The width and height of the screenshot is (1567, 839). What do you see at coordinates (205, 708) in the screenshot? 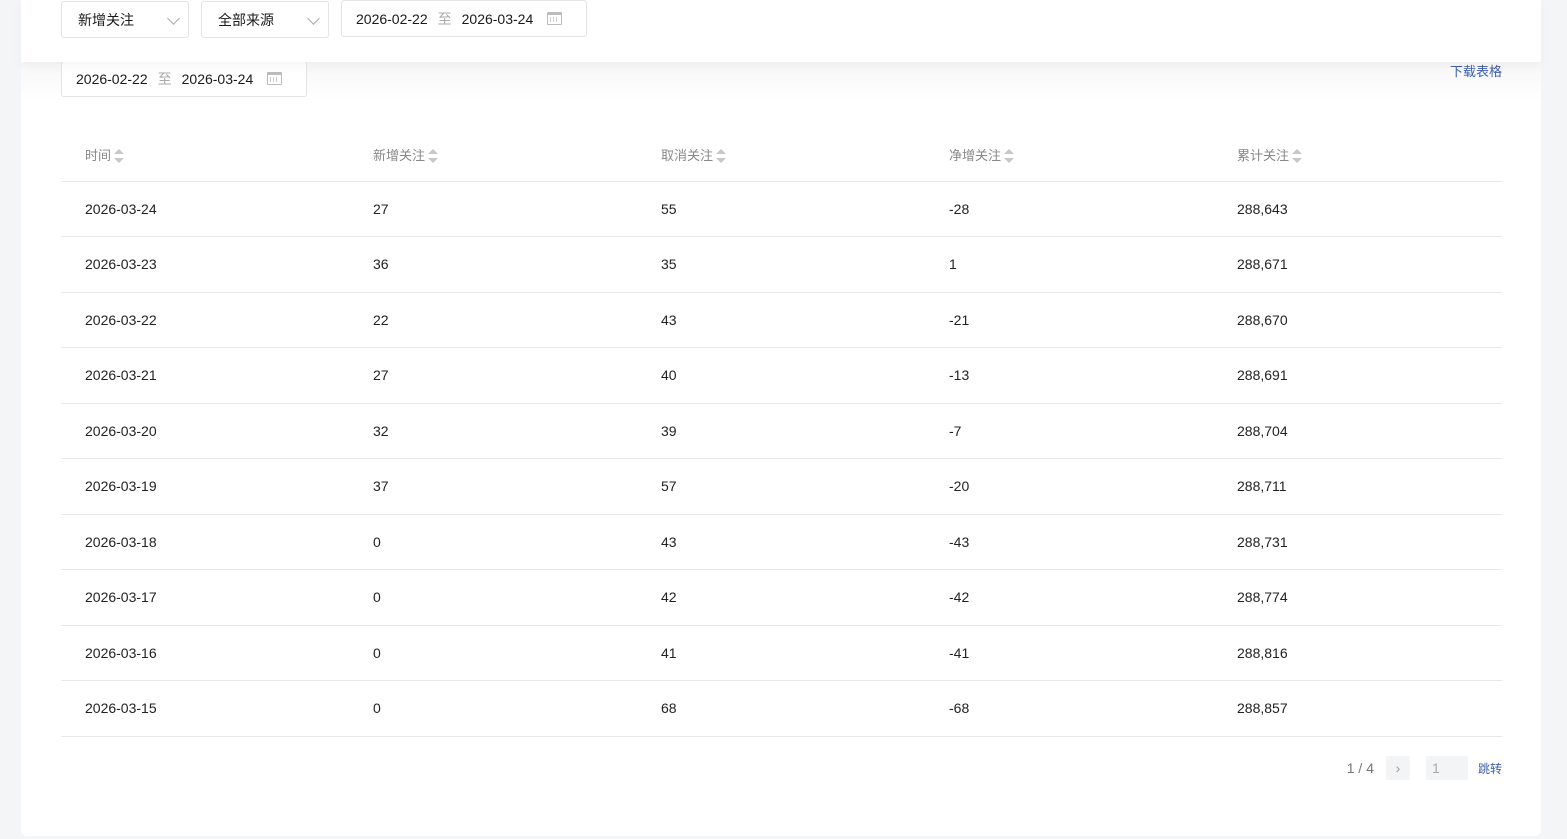
I see `table-cell: 2026-03-15` at bounding box center [205, 708].